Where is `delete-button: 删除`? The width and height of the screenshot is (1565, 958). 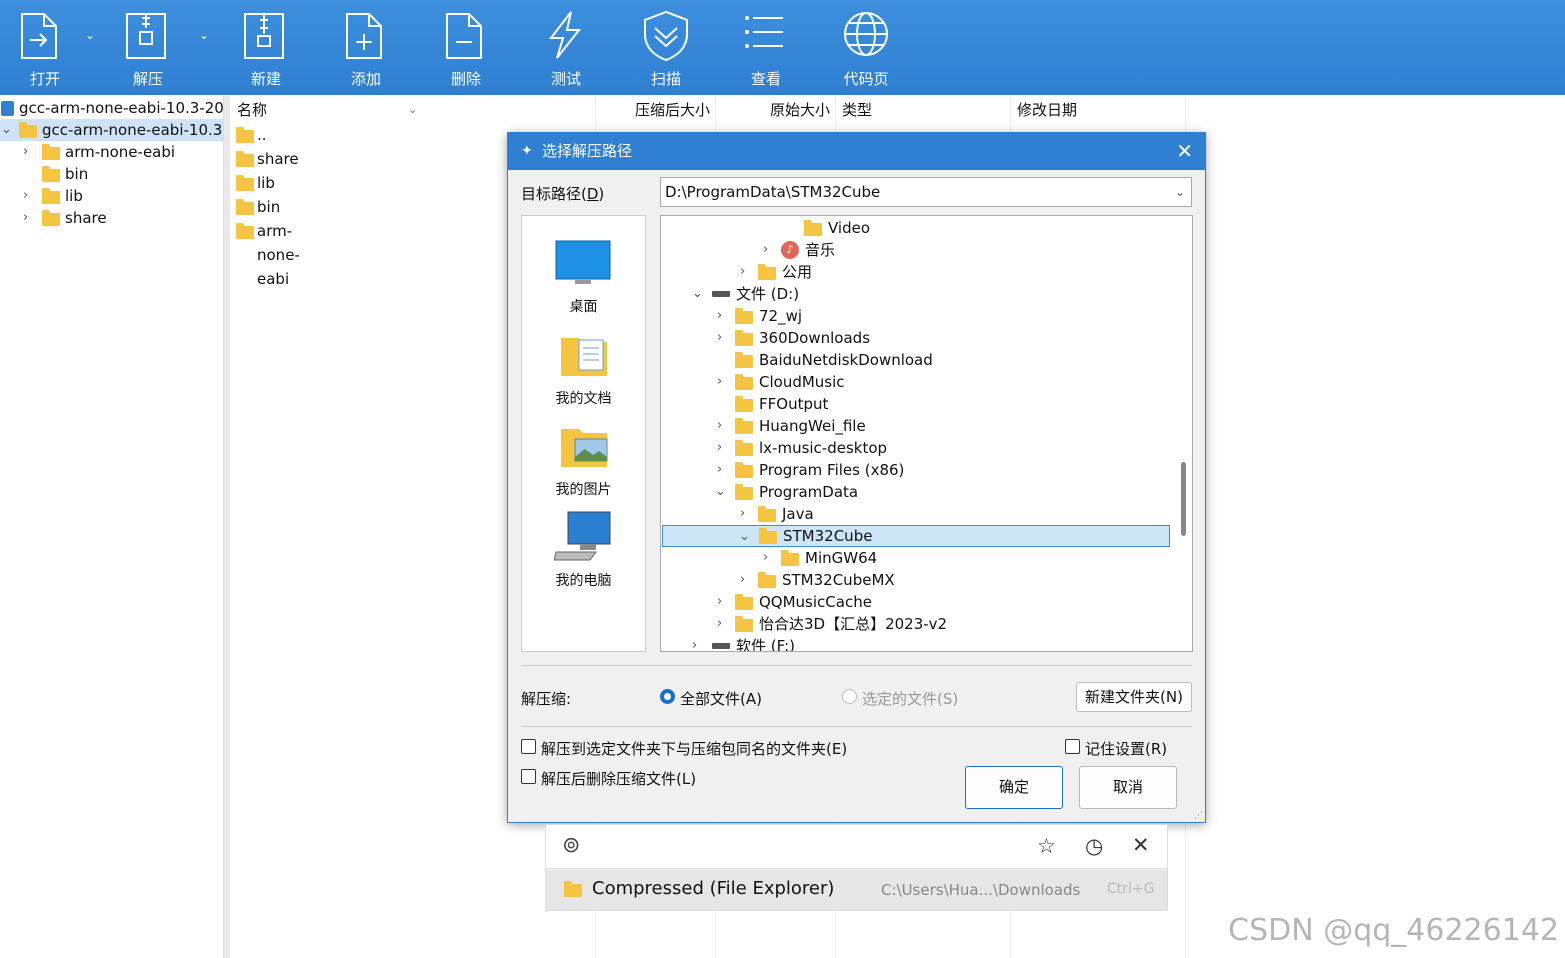 delete-button: 删除 is located at coordinates (466, 47).